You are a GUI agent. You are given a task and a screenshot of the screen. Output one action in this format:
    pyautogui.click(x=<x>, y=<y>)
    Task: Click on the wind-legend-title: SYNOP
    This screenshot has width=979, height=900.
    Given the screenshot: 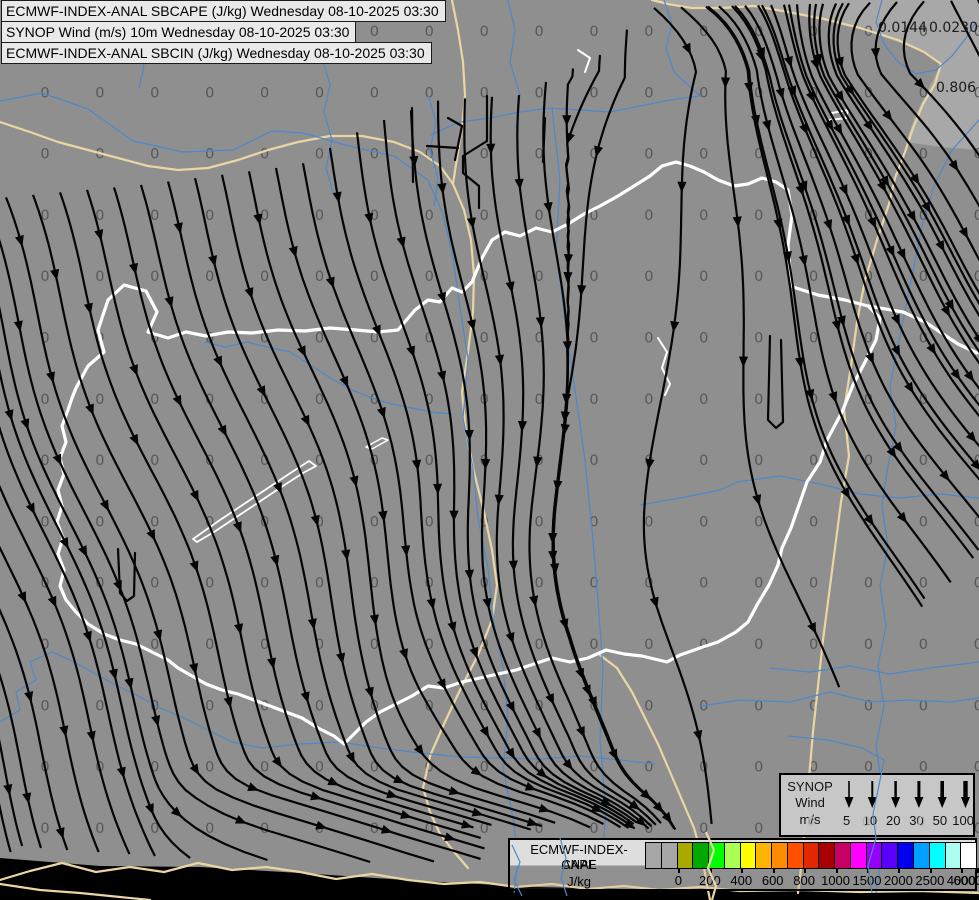 What is the action you would take?
    pyautogui.click(x=810, y=786)
    